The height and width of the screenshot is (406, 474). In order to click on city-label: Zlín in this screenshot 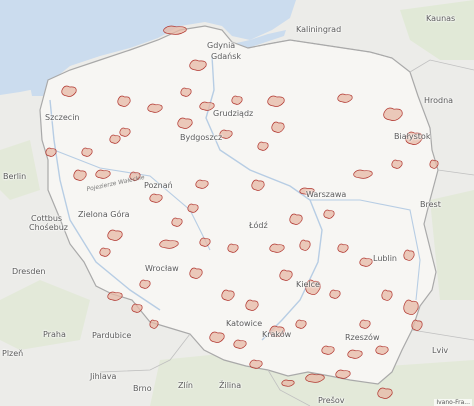, I will do `click(185, 385)`.